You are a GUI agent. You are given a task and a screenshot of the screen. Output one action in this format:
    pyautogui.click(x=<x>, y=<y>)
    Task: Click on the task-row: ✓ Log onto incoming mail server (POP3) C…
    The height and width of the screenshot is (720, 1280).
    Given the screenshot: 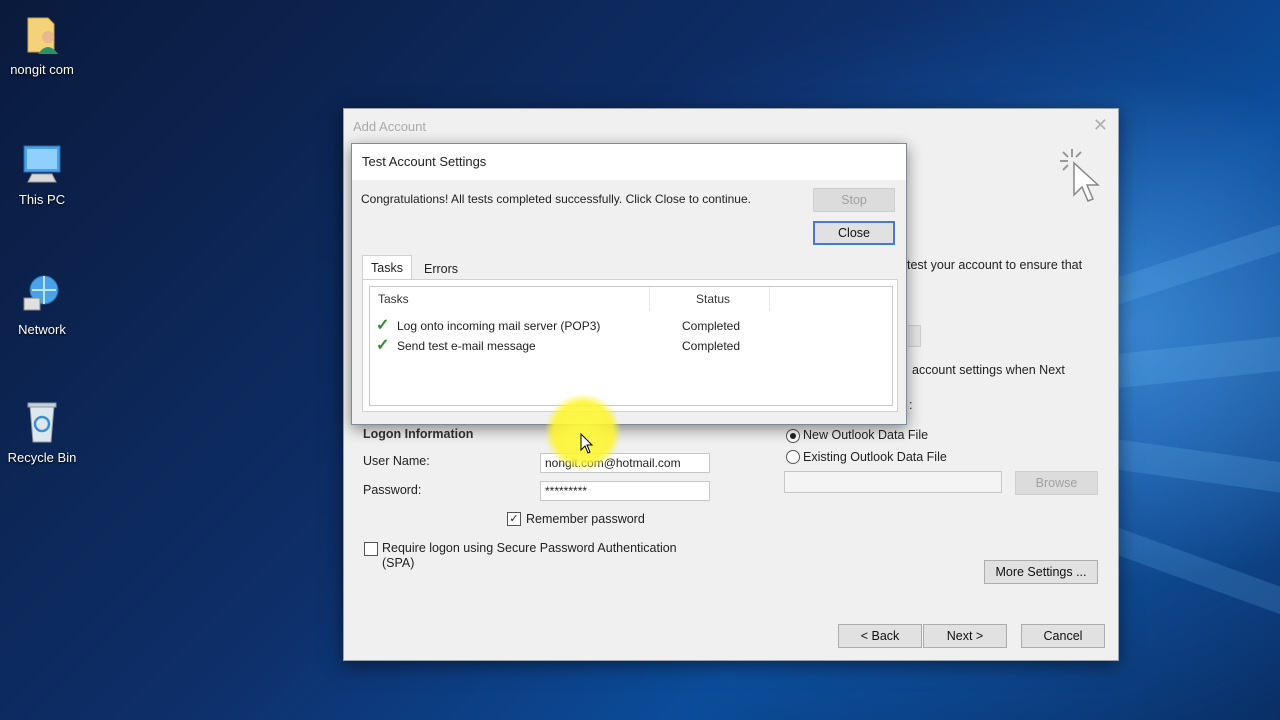 What is the action you would take?
    pyautogui.click(x=631, y=326)
    